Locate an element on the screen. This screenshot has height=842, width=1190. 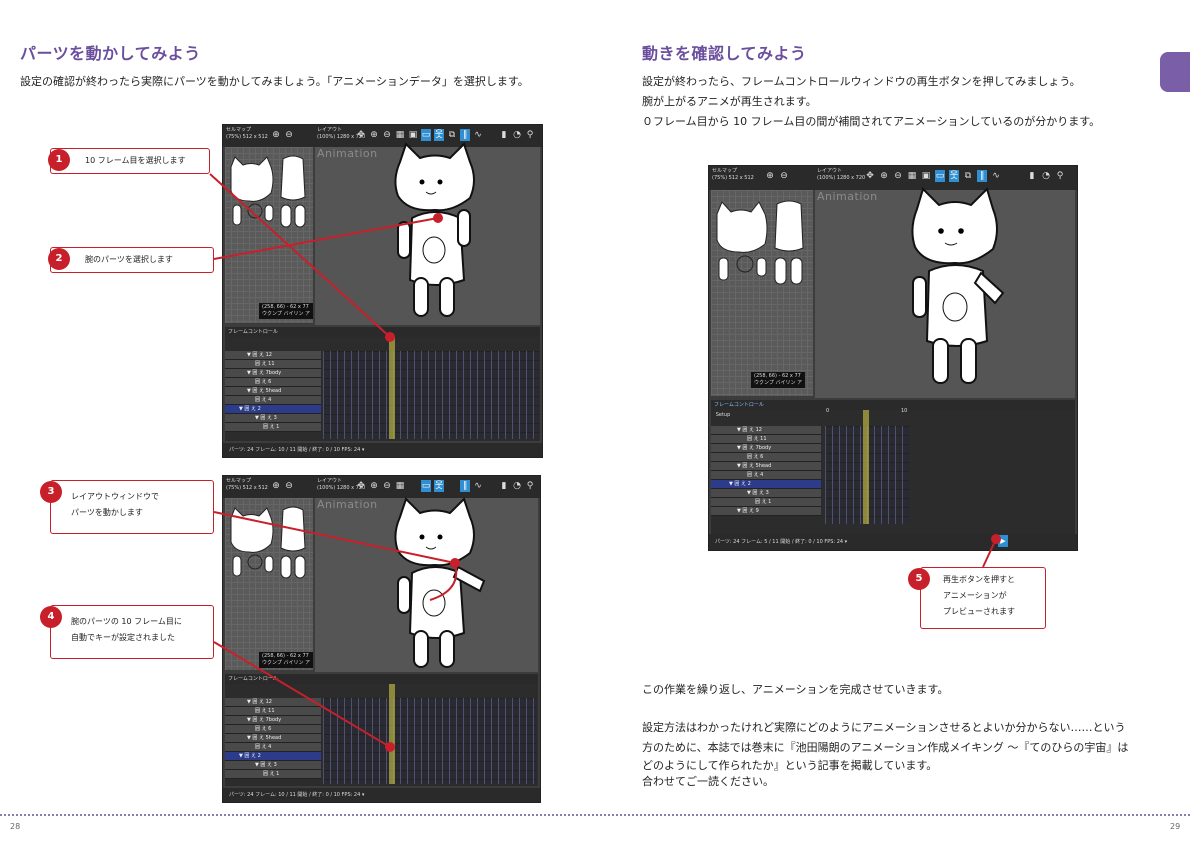
footer-dotted-rule is located at coordinates (595, 815).